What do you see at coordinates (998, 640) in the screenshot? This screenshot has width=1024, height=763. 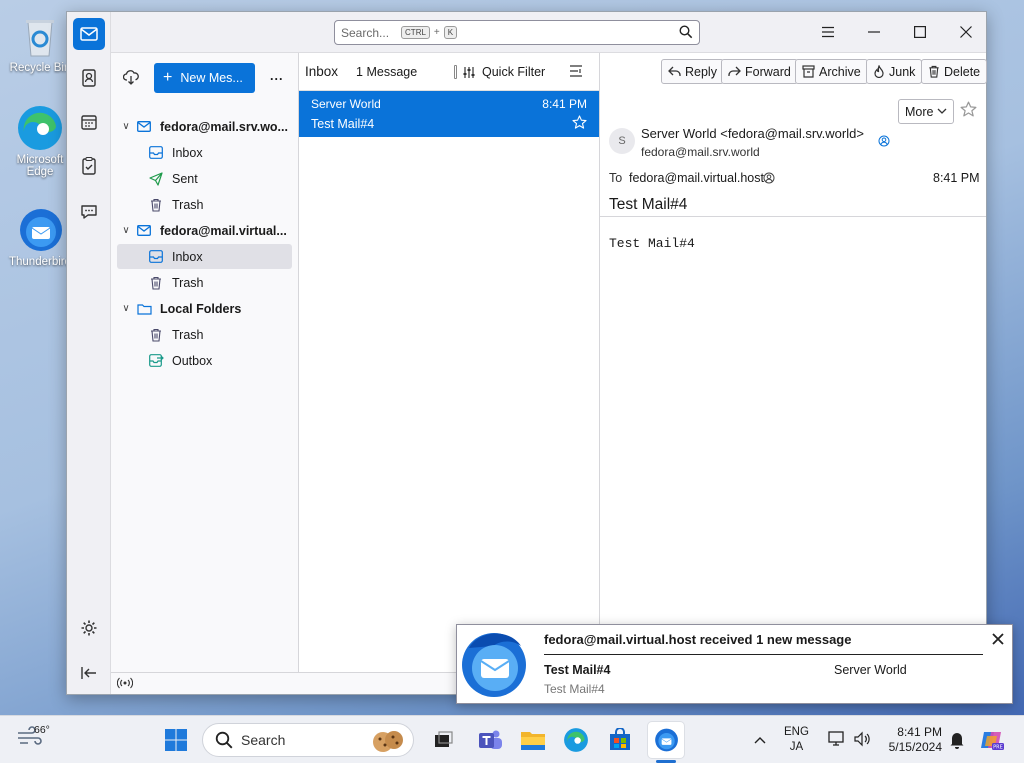 I see `notification-close-button` at bounding box center [998, 640].